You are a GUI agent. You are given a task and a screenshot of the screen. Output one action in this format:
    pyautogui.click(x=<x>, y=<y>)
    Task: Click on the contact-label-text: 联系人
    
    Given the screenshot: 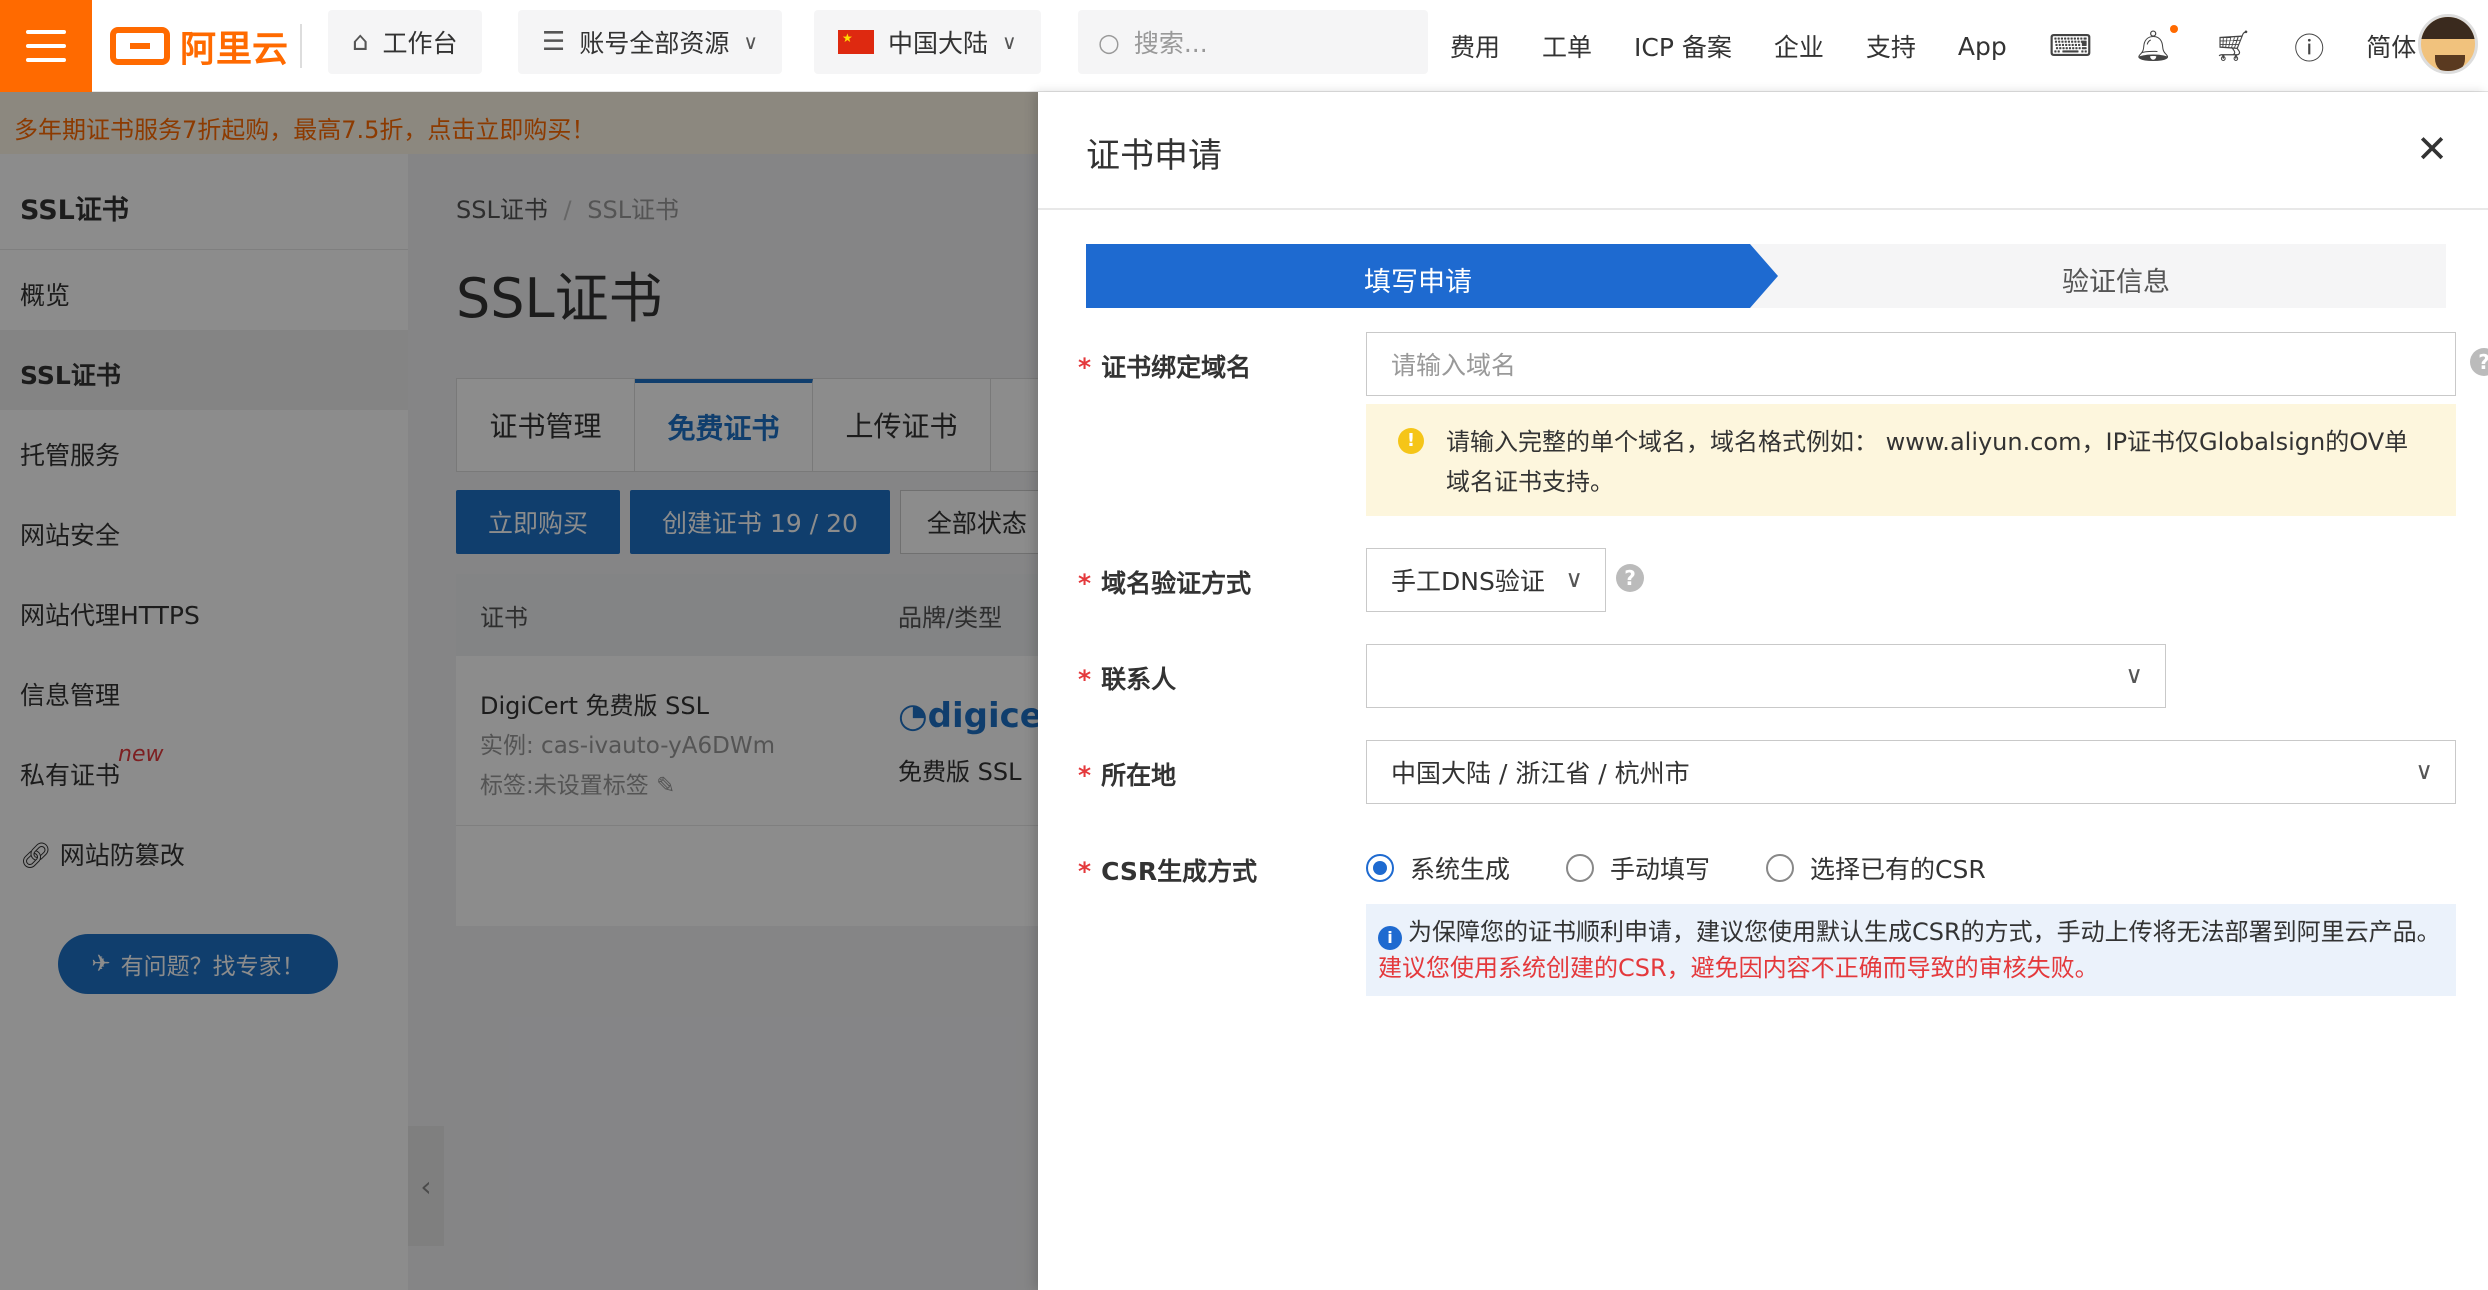 What is the action you would take?
    pyautogui.click(x=1139, y=679)
    